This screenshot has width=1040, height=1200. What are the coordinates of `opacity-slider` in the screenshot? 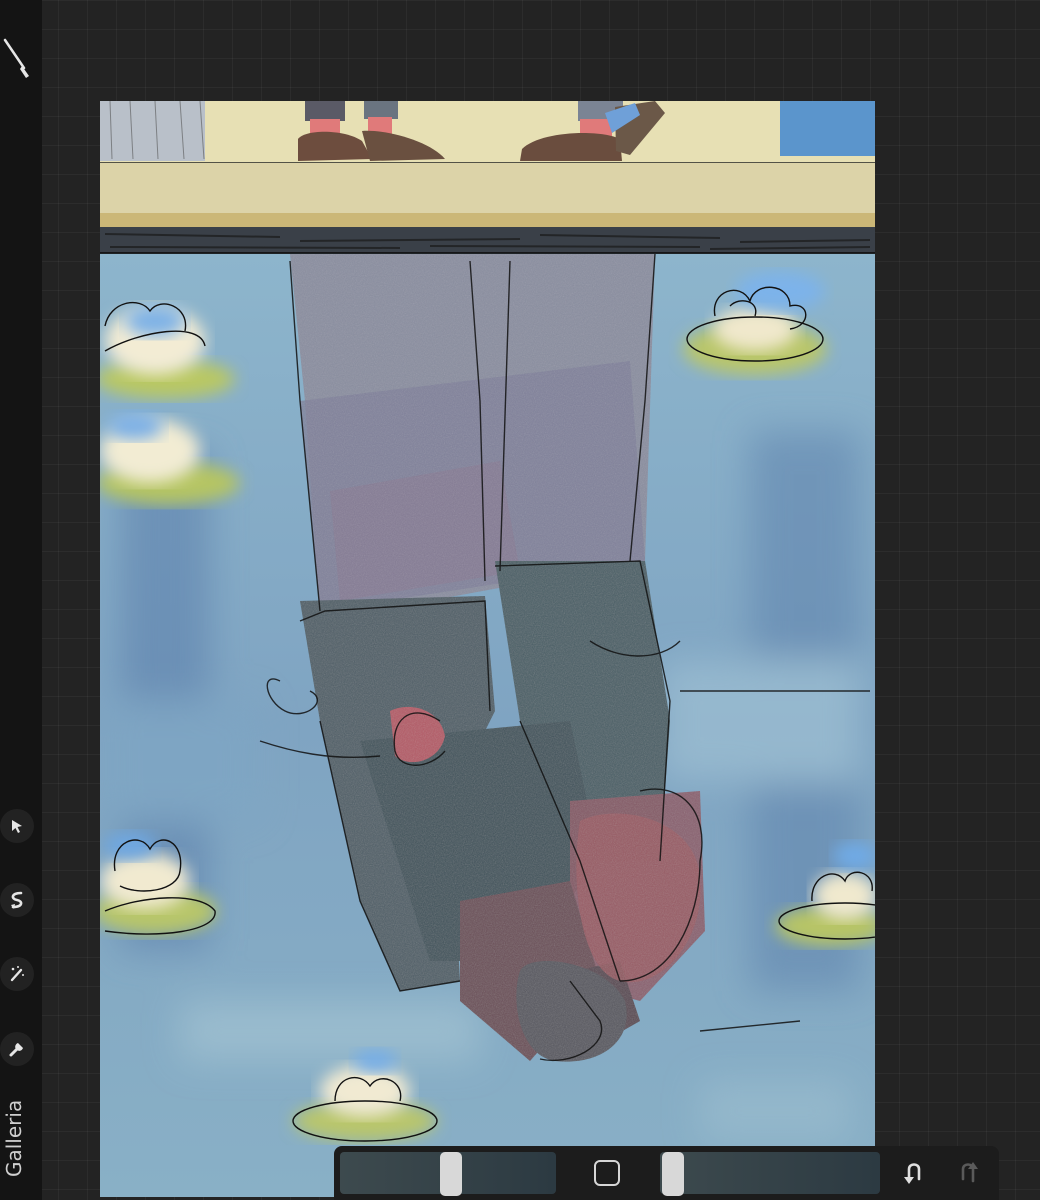 It's located at (770, 1174).